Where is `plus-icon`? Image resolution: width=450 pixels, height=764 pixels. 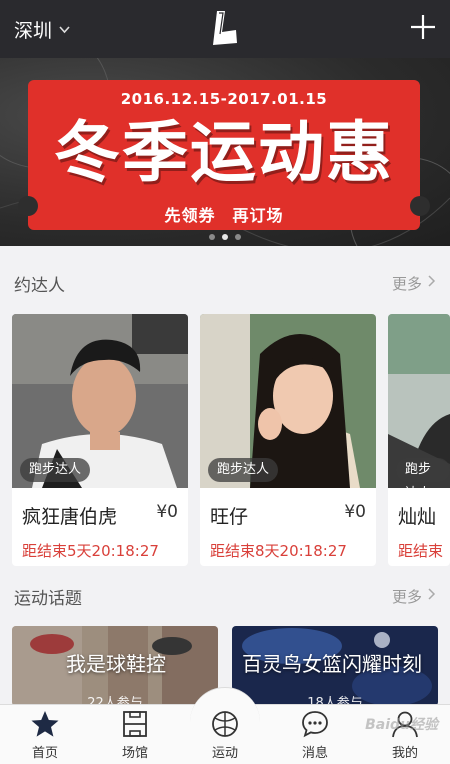 plus-icon is located at coordinates (423, 27).